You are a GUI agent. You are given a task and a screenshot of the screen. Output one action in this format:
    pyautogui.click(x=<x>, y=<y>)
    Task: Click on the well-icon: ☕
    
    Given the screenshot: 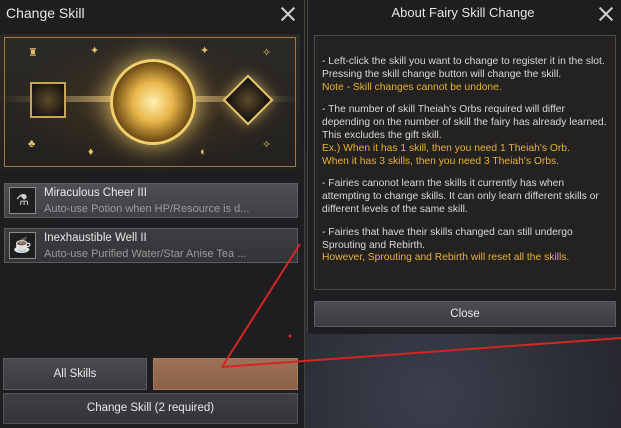 What is the action you would take?
    pyautogui.click(x=22, y=245)
    